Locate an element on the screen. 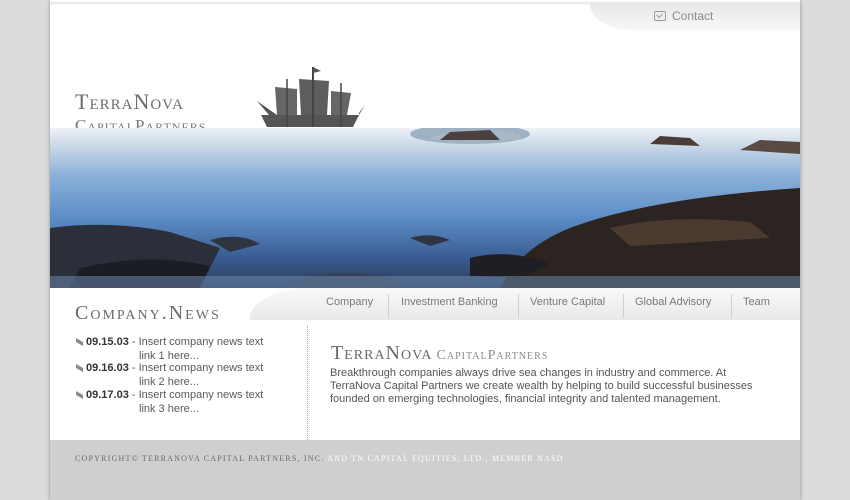  contact-label: Contact is located at coordinates (693, 16).